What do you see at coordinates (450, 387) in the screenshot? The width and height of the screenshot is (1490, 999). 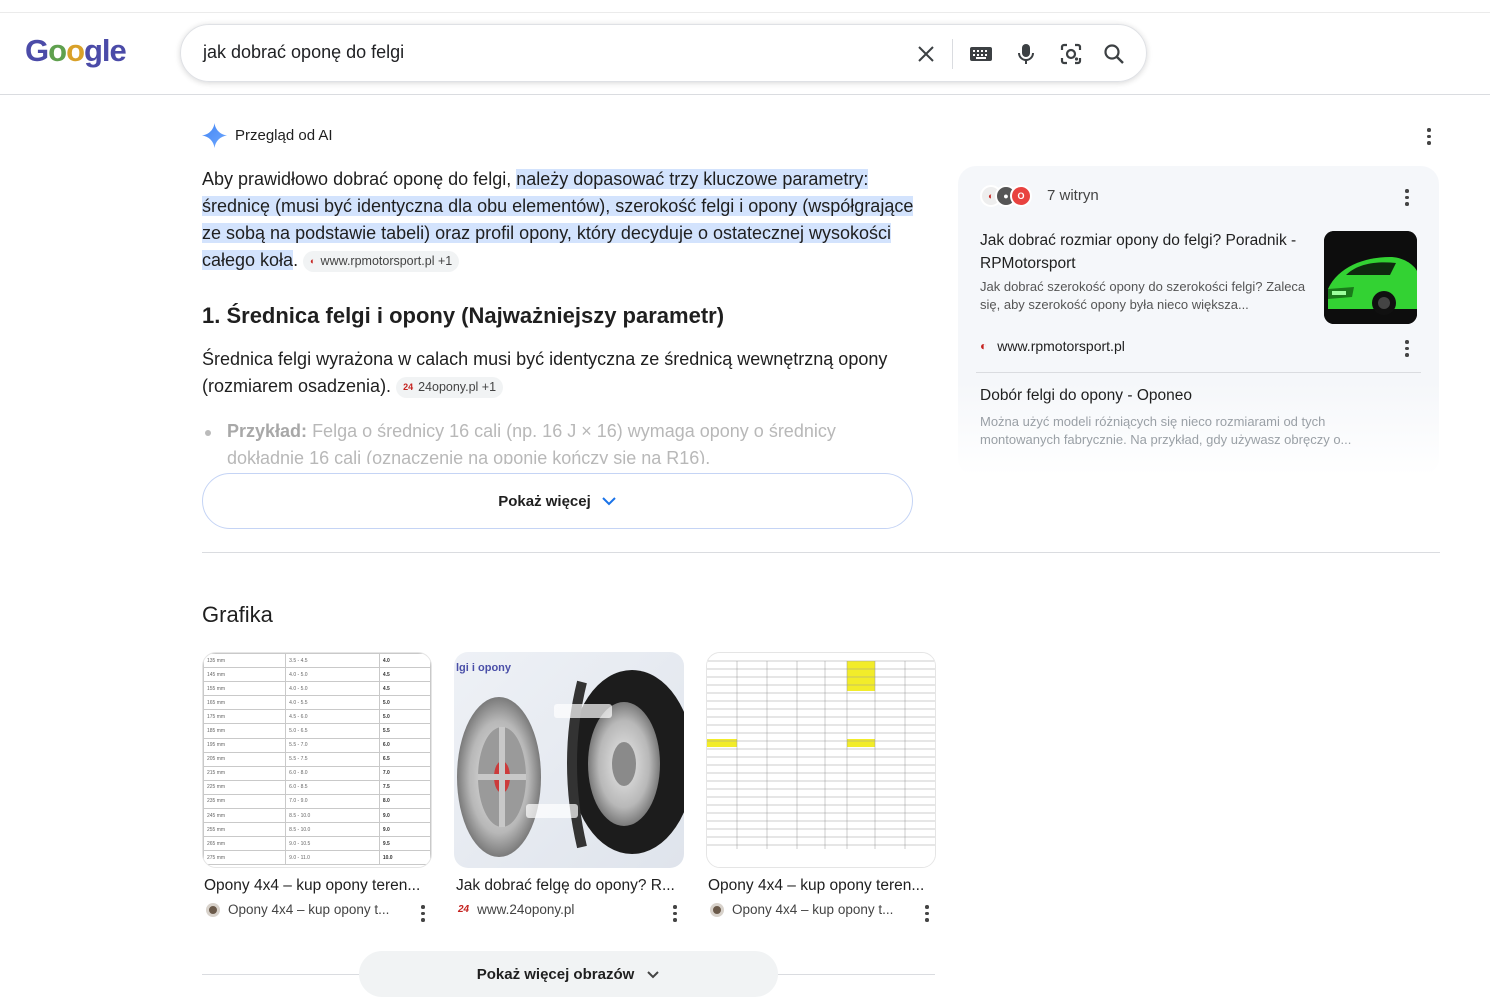 I see `source-chip-24opony: 24 24opony.pl +1` at bounding box center [450, 387].